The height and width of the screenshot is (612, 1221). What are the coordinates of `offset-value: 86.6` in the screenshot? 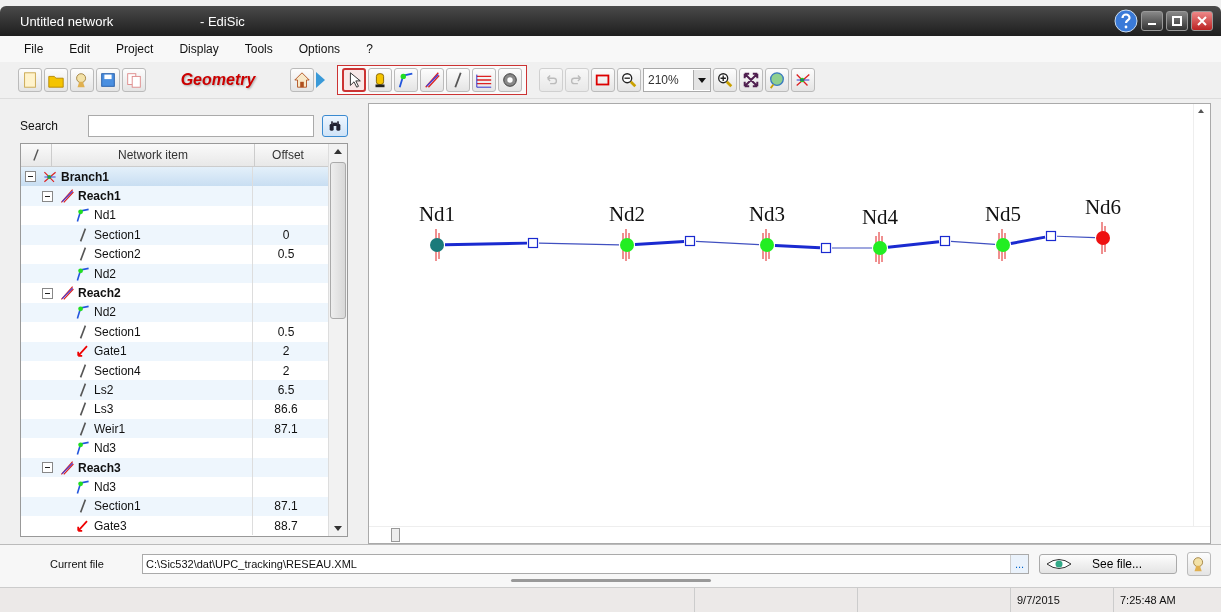 It's located at (286, 409).